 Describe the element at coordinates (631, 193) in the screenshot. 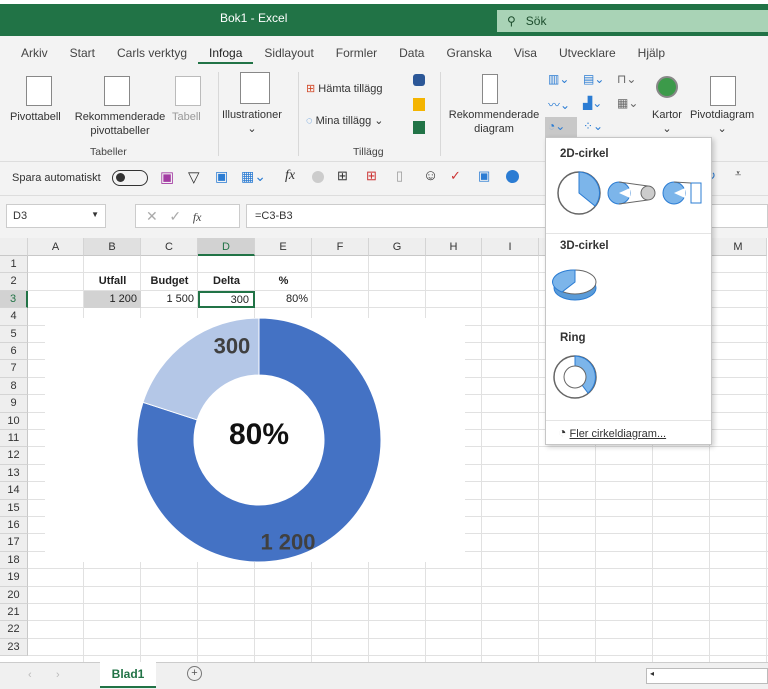

I see `pie-of-pie-icon` at that location.